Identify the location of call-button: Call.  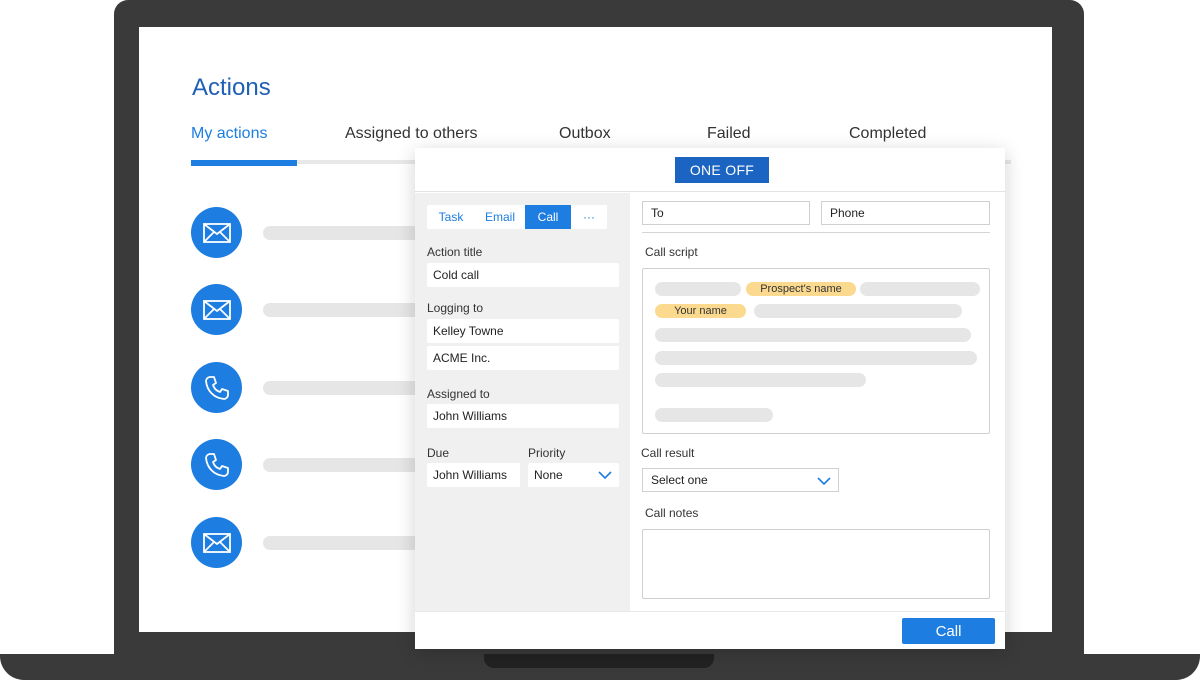
(948, 631).